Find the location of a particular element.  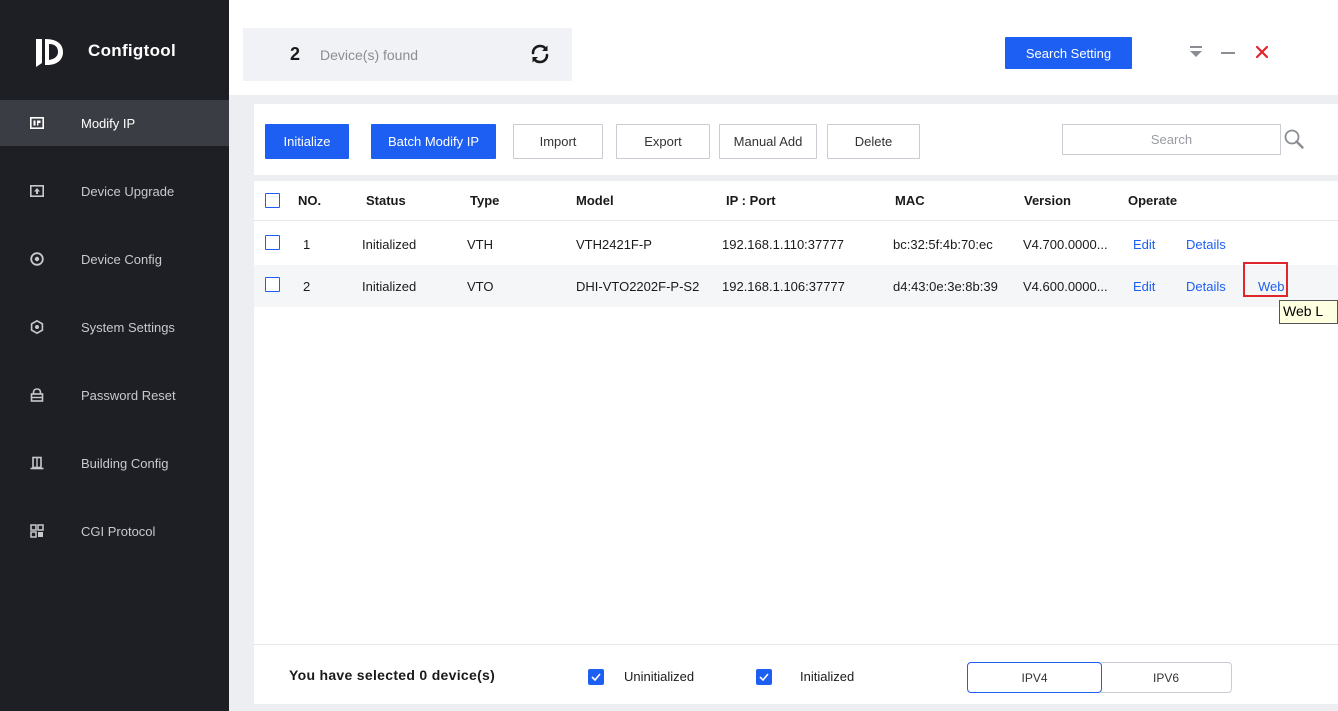

export-button: Export is located at coordinates (663, 141).